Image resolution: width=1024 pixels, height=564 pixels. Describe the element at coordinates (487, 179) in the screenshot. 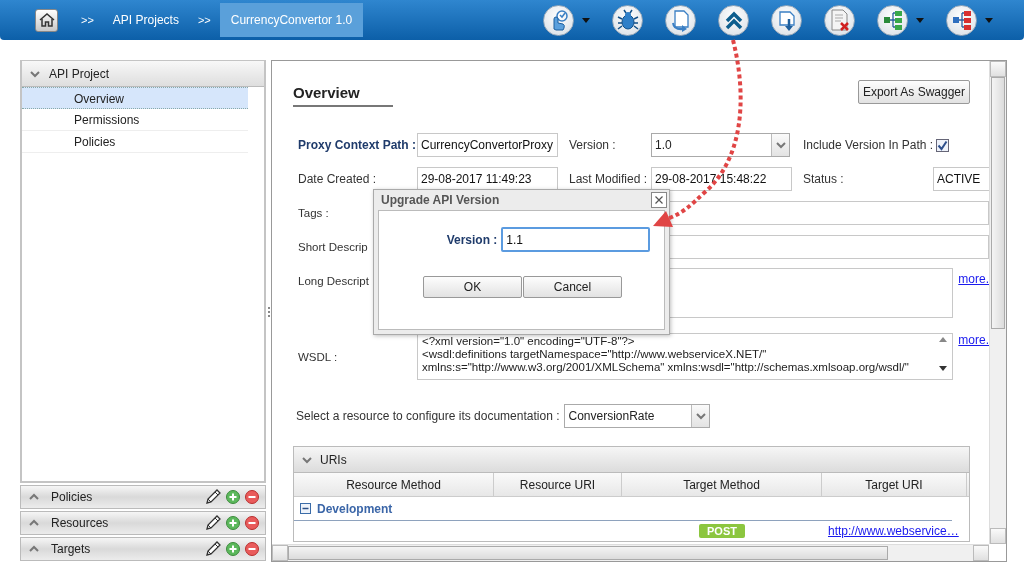

I see `text-field: 29-08-2017 11:49:23` at that location.